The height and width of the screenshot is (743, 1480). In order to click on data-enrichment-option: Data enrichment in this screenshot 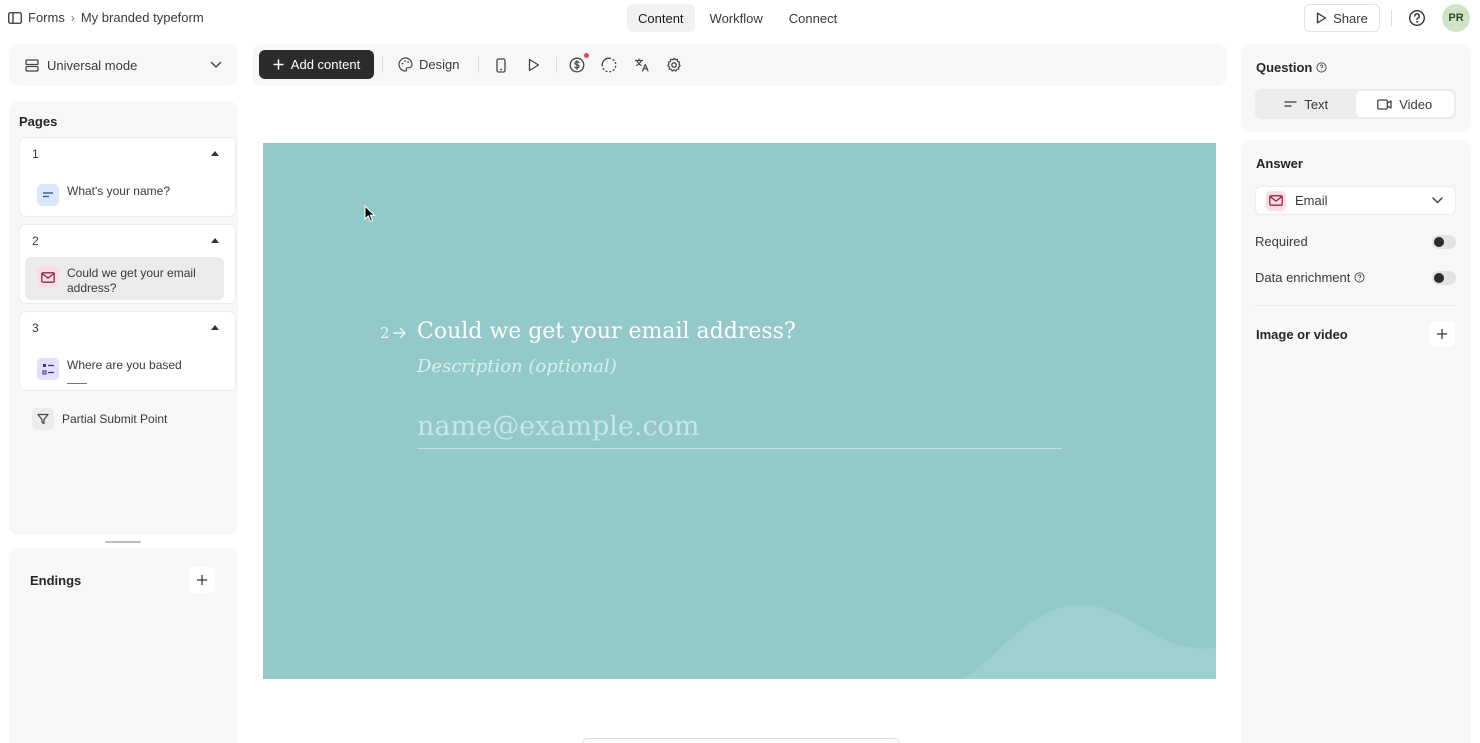, I will do `click(1355, 277)`.